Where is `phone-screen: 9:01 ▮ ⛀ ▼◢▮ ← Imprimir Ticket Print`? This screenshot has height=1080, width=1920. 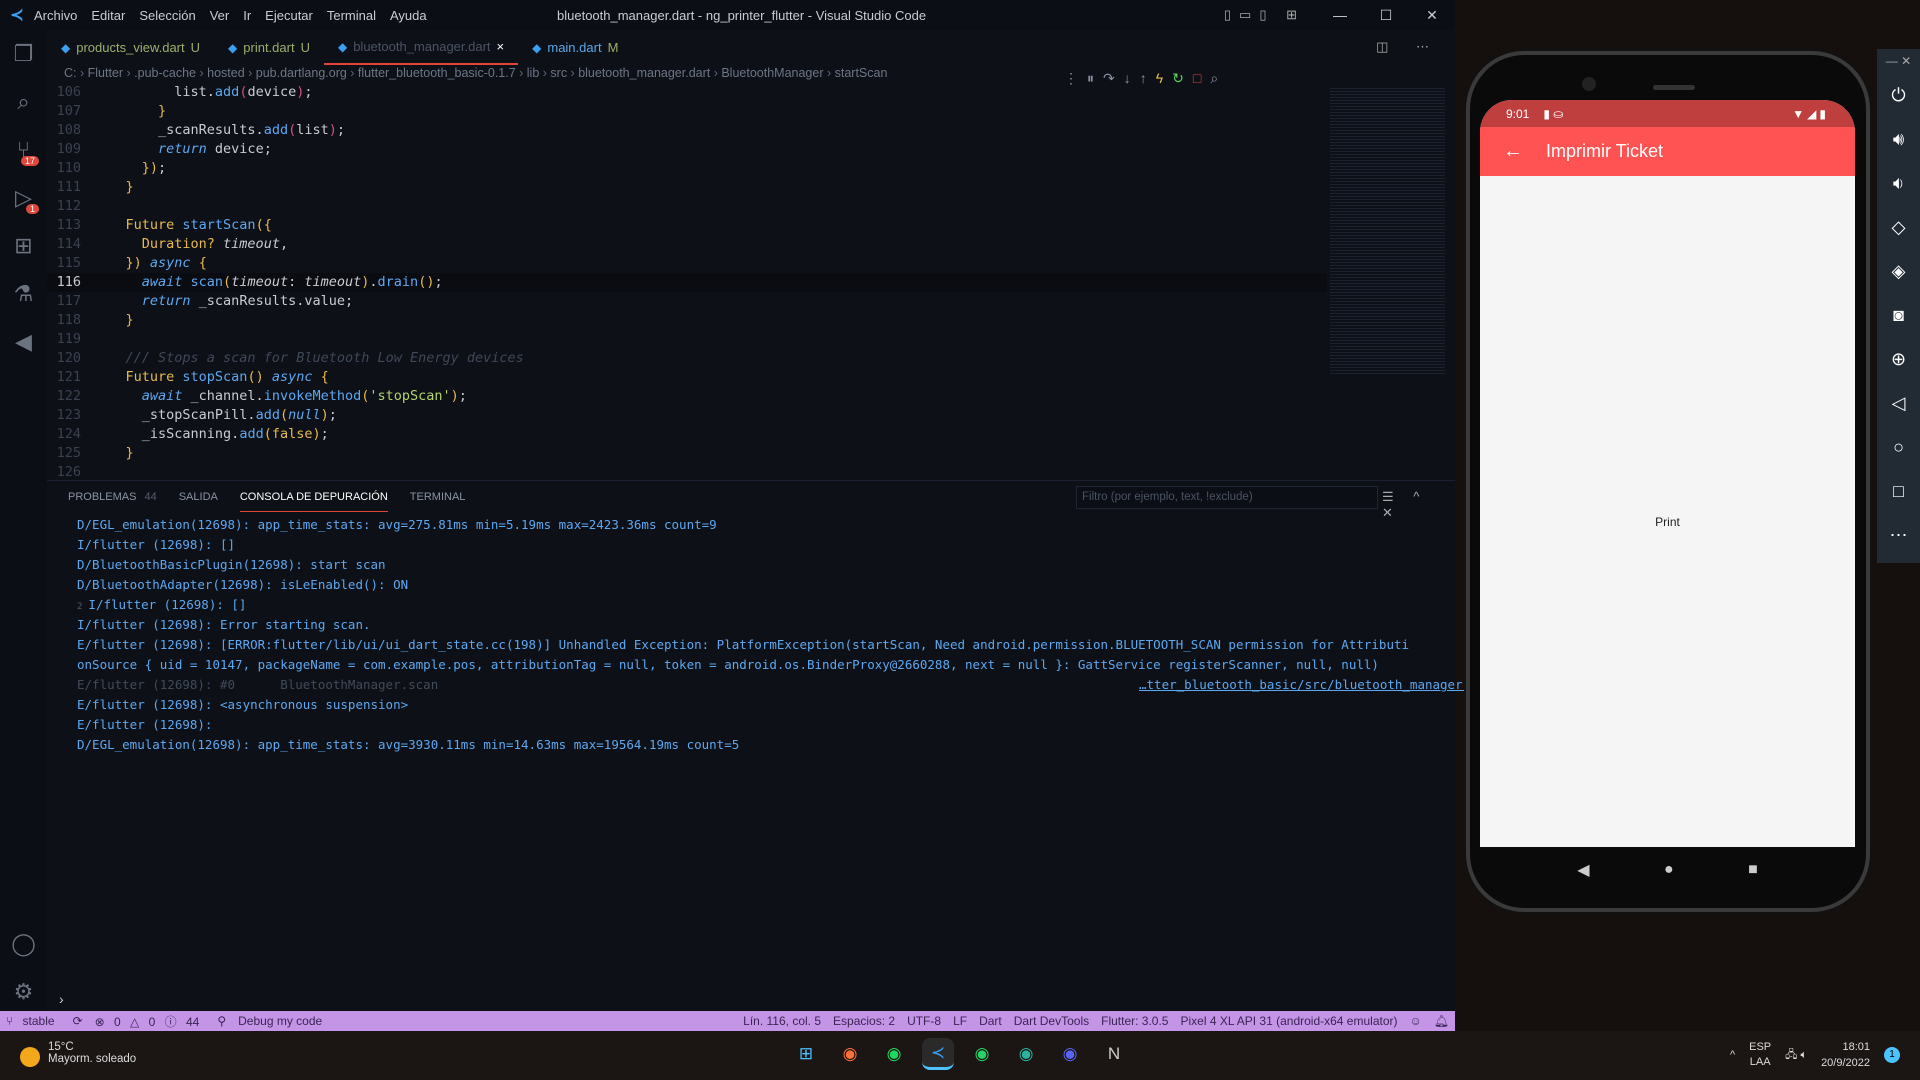 phone-screen: 9:01 ▮ ⛀ ▼◢▮ ← Imprimir Ticket Print is located at coordinates (1667, 473).